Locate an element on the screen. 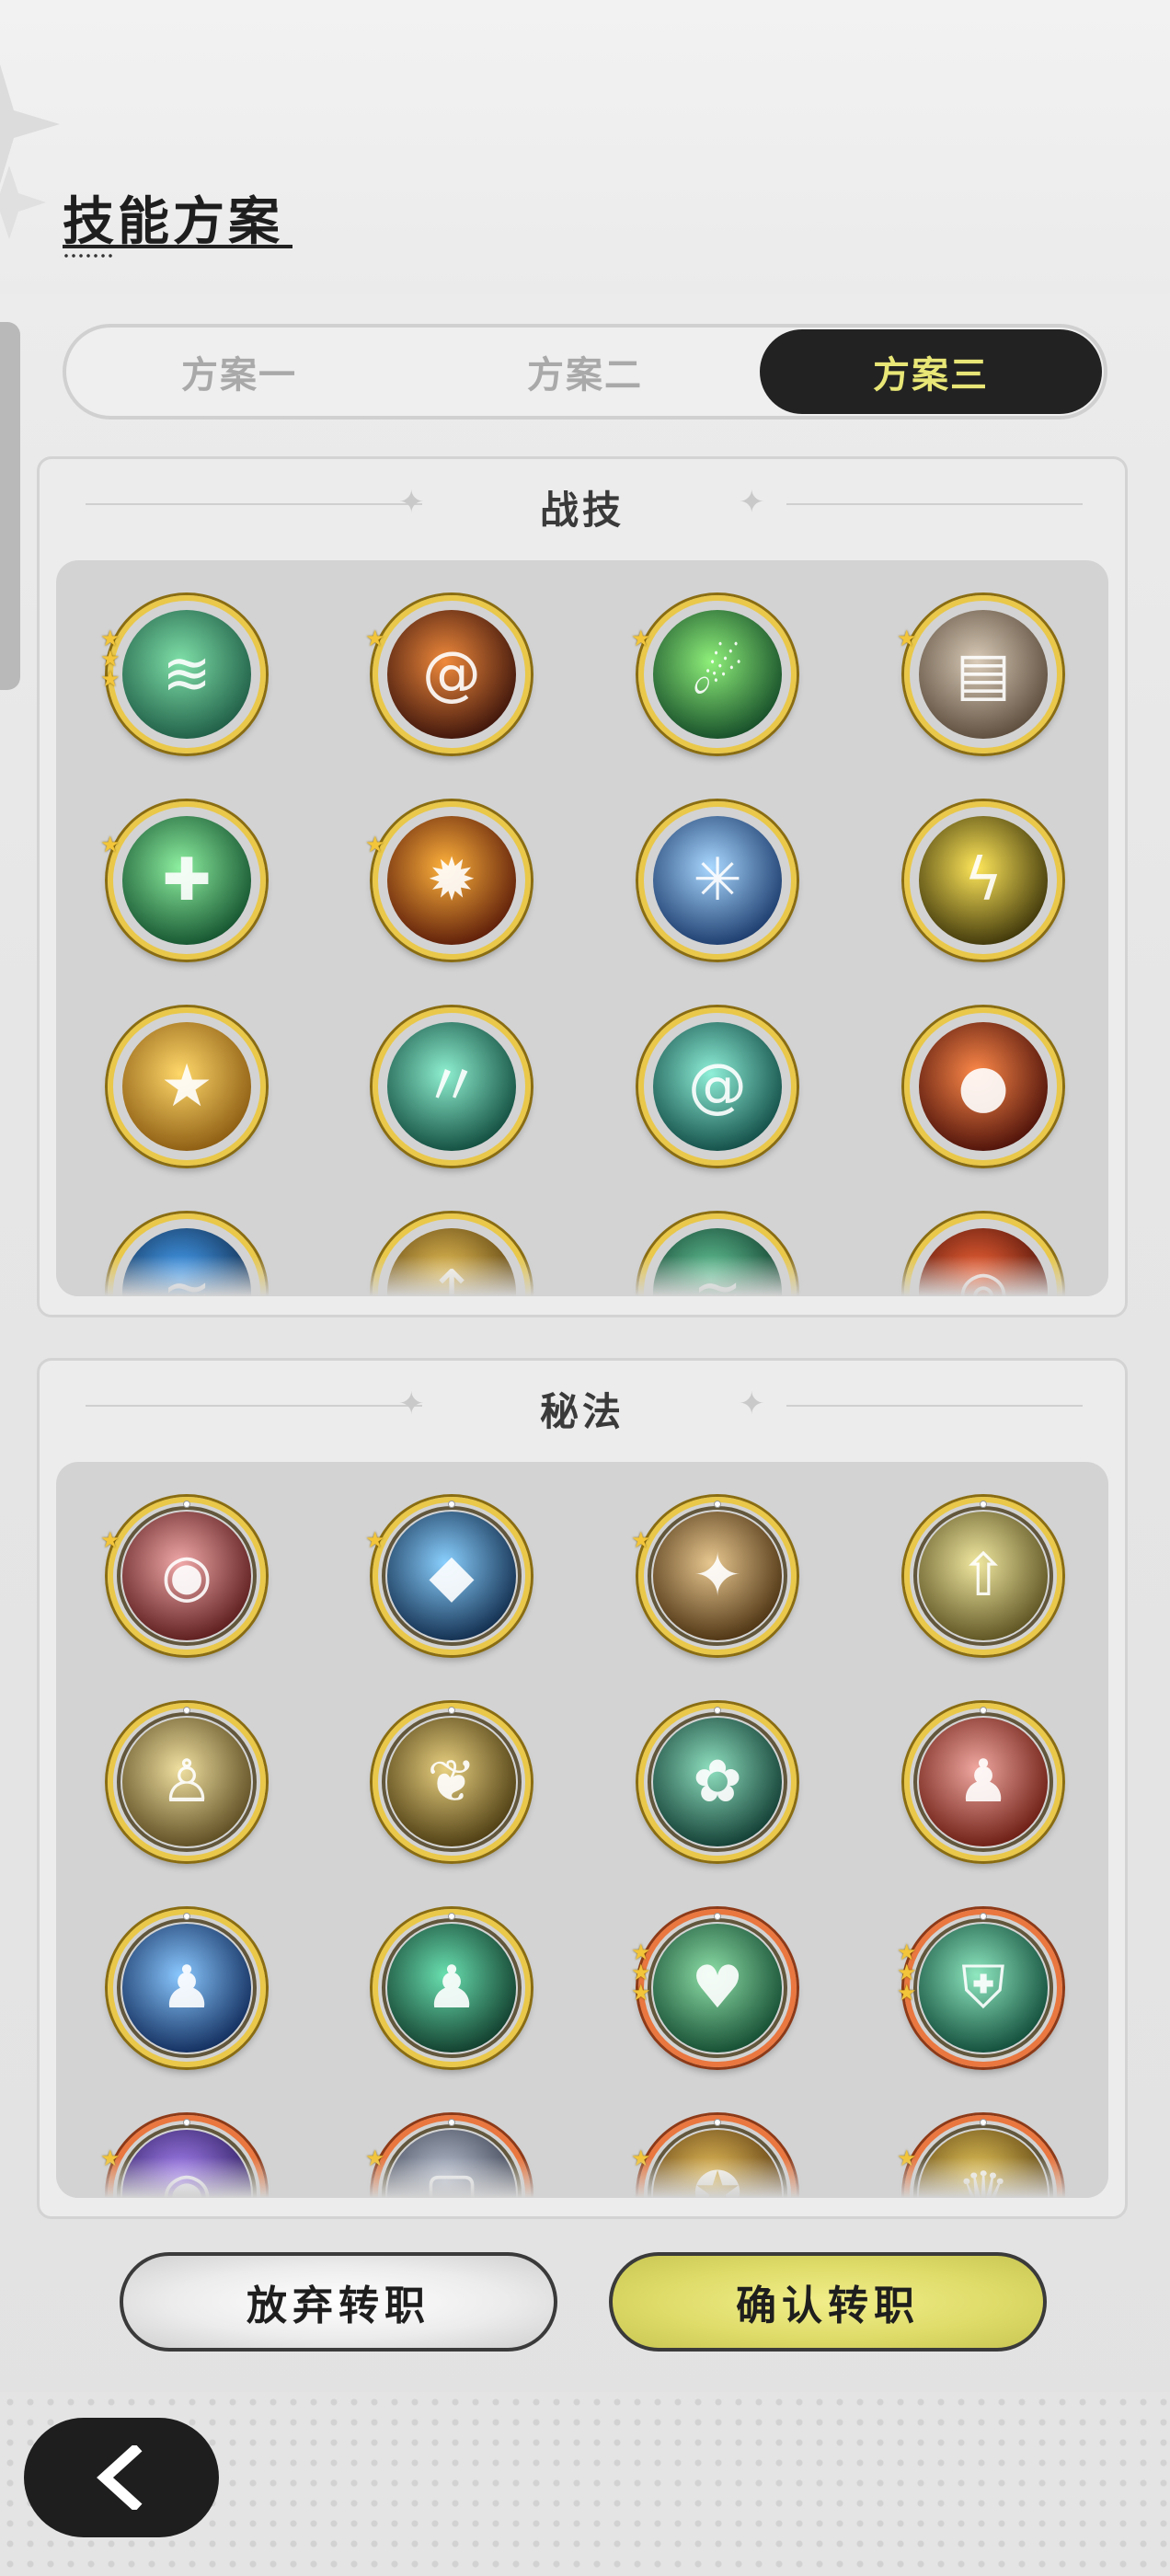  golden-figure-icon: ♙ is located at coordinates (187, 1782).